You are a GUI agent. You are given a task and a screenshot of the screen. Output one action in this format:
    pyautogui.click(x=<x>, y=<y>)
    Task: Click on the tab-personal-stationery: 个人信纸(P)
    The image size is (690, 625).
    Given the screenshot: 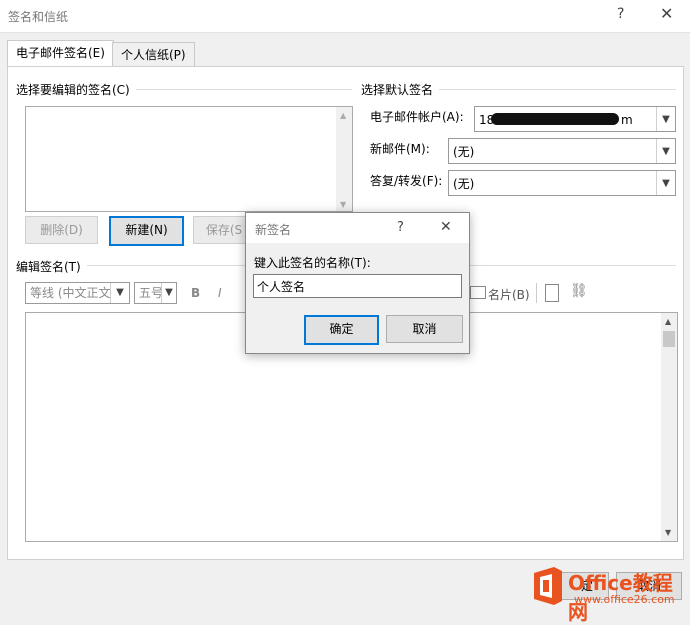 What is the action you would take?
    pyautogui.click(x=153, y=54)
    